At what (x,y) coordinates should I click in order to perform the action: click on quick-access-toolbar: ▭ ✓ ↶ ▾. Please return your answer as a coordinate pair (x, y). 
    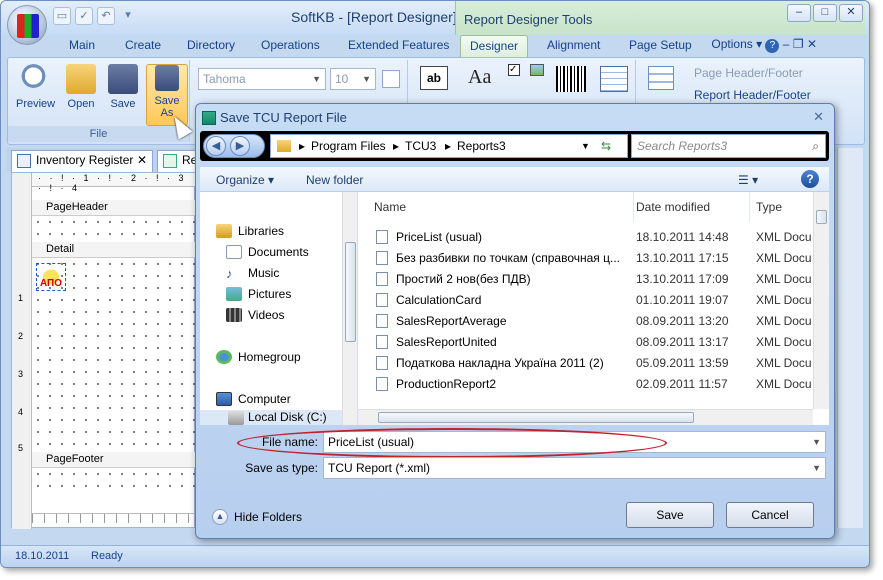
    Looking at the image, I should click on (95, 17).